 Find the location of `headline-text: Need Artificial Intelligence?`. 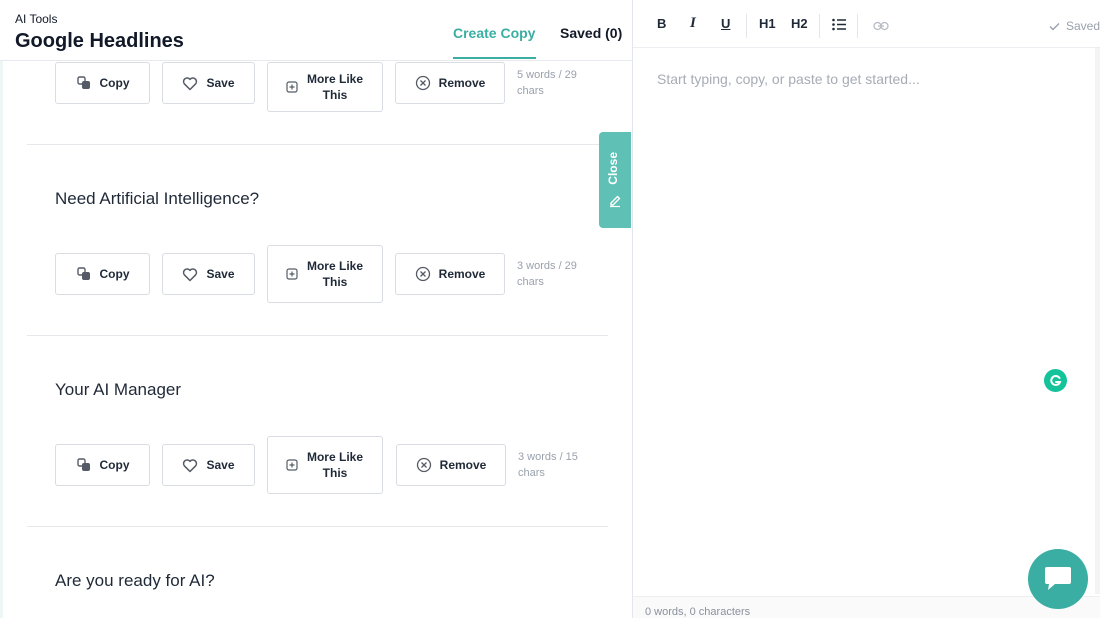

headline-text: Need Artificial Intelligence? is located at coordinates (157, 198).